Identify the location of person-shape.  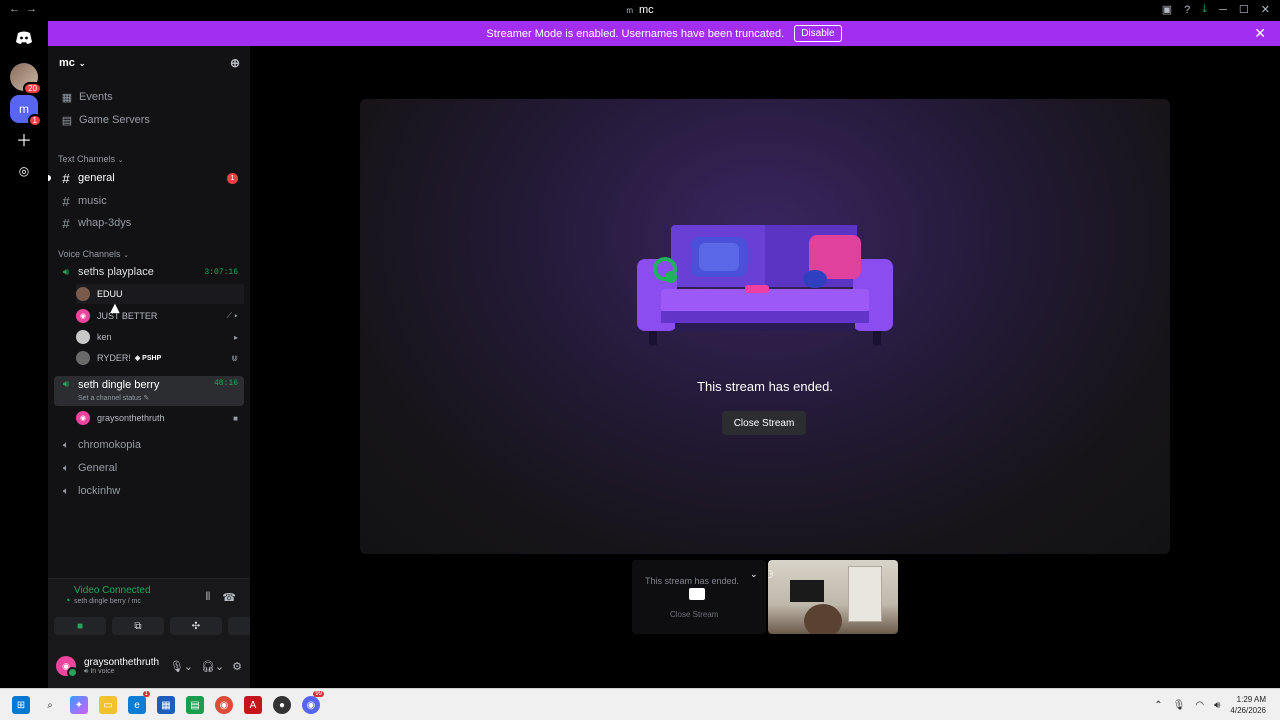
(823, 619).